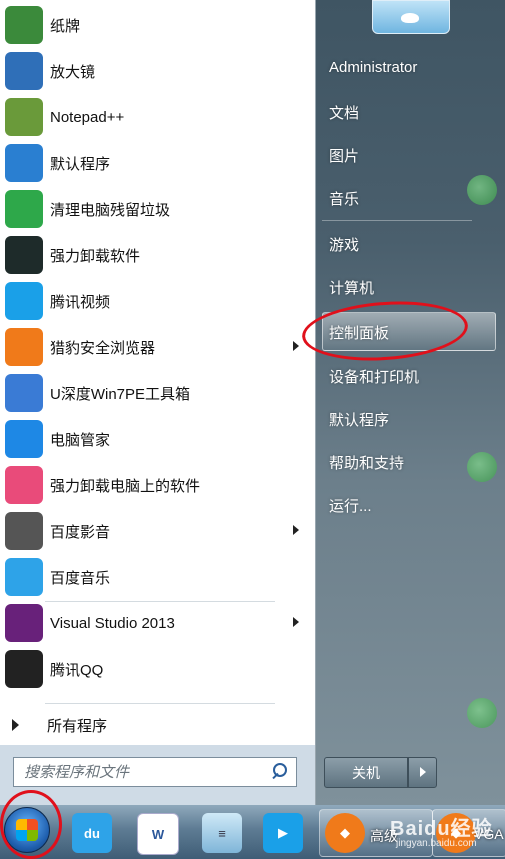 The image size is (505, 859). Describe the element at coordinates (436, 843) in the screenshot. I see `watermark-url: jingyan.baidu.com` at that location.